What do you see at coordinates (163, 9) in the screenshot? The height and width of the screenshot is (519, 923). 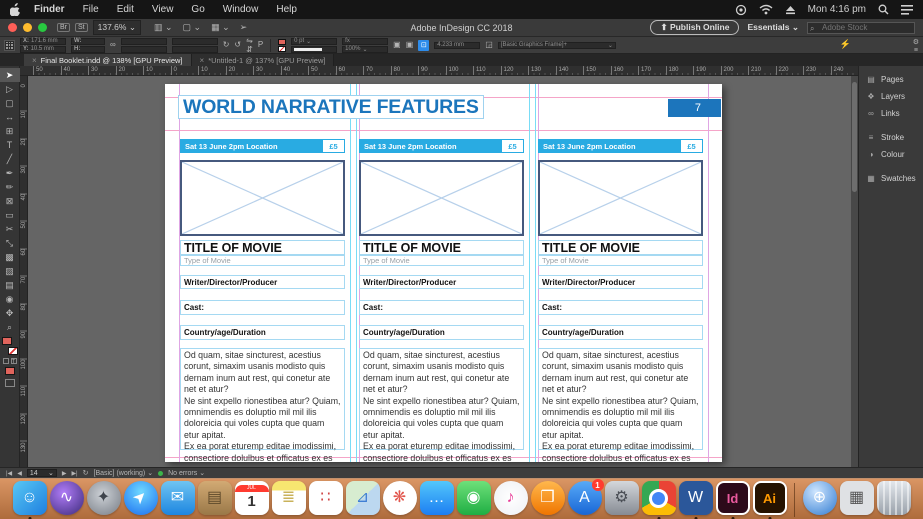 I see `menu-item: View` at bounding box center [163, 9].